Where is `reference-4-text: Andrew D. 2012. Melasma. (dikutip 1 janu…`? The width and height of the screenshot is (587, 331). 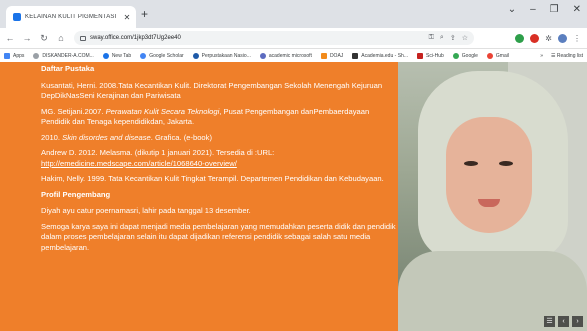
reference-4-text: Andrew D. 2012. Melasma. (dikutip 1 janu… is located at coordinates (158, 152).